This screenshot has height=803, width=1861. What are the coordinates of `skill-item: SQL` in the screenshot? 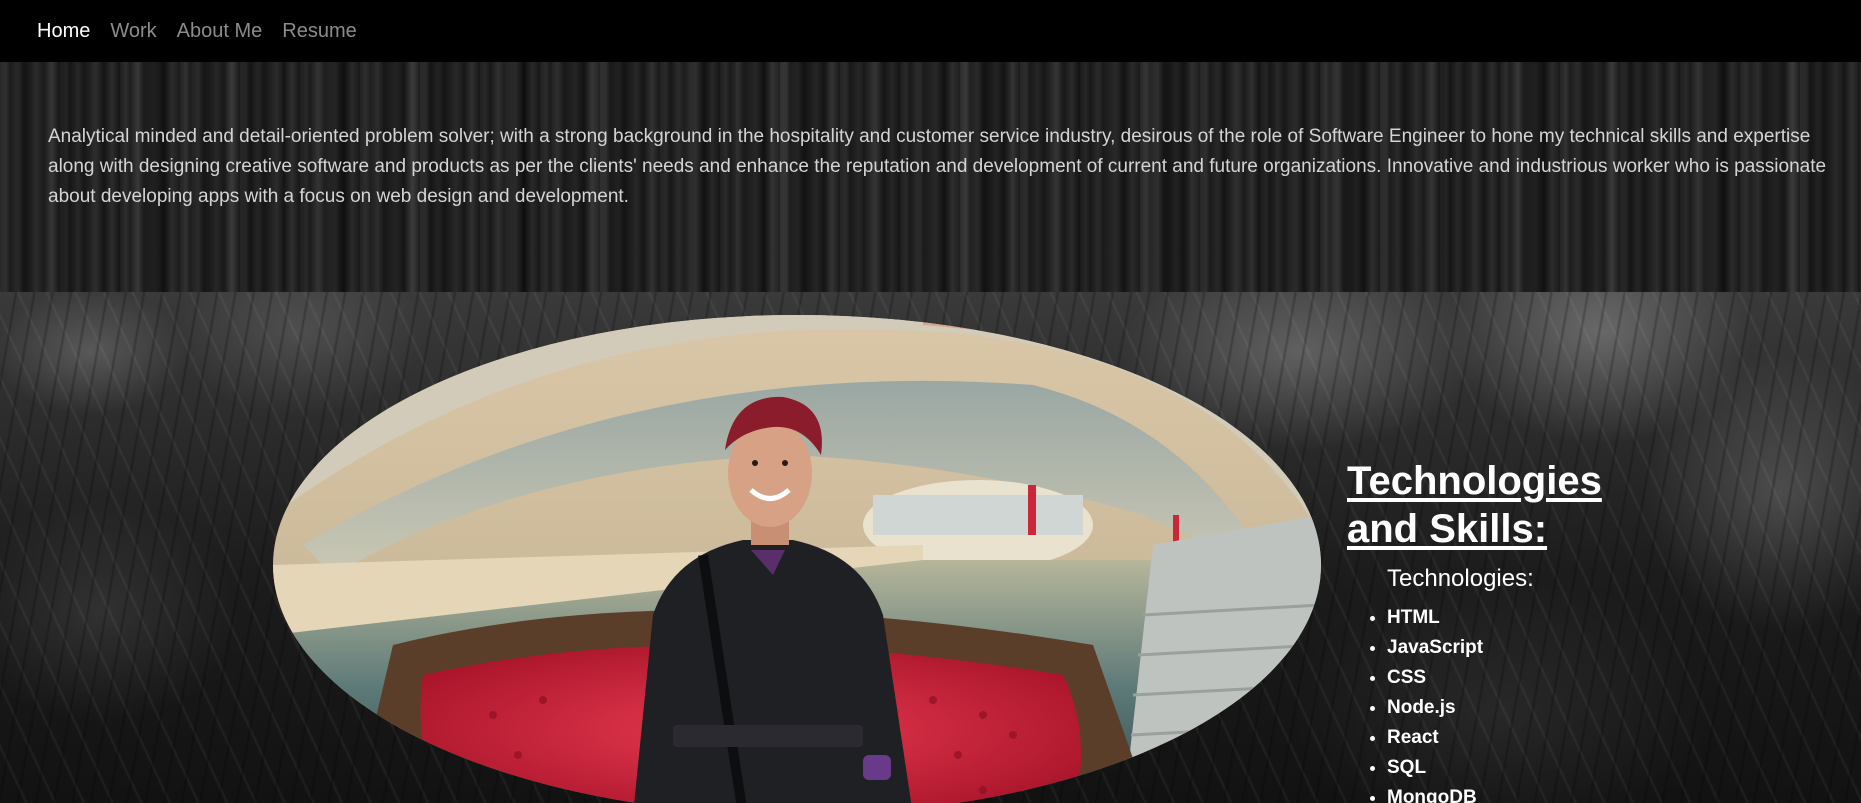 It's located at (1537, 768).